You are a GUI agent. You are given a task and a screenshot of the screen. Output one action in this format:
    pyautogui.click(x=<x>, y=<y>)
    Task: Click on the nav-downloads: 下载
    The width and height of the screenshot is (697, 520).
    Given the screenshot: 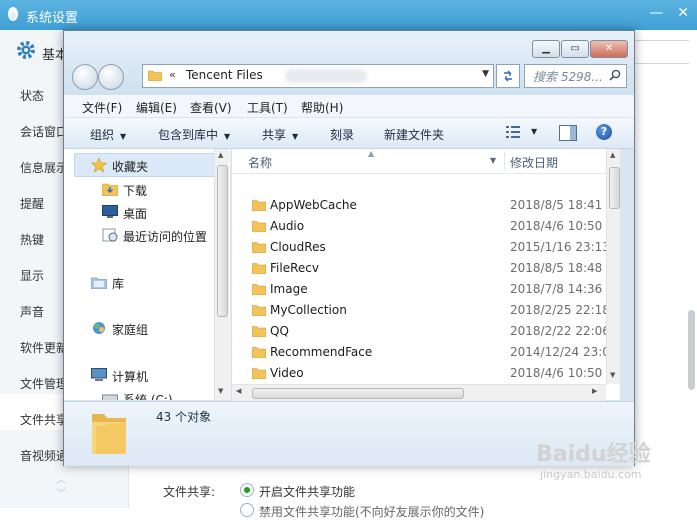 What is the action you would take?
    pyautogui.click(x=135, y=190)
    